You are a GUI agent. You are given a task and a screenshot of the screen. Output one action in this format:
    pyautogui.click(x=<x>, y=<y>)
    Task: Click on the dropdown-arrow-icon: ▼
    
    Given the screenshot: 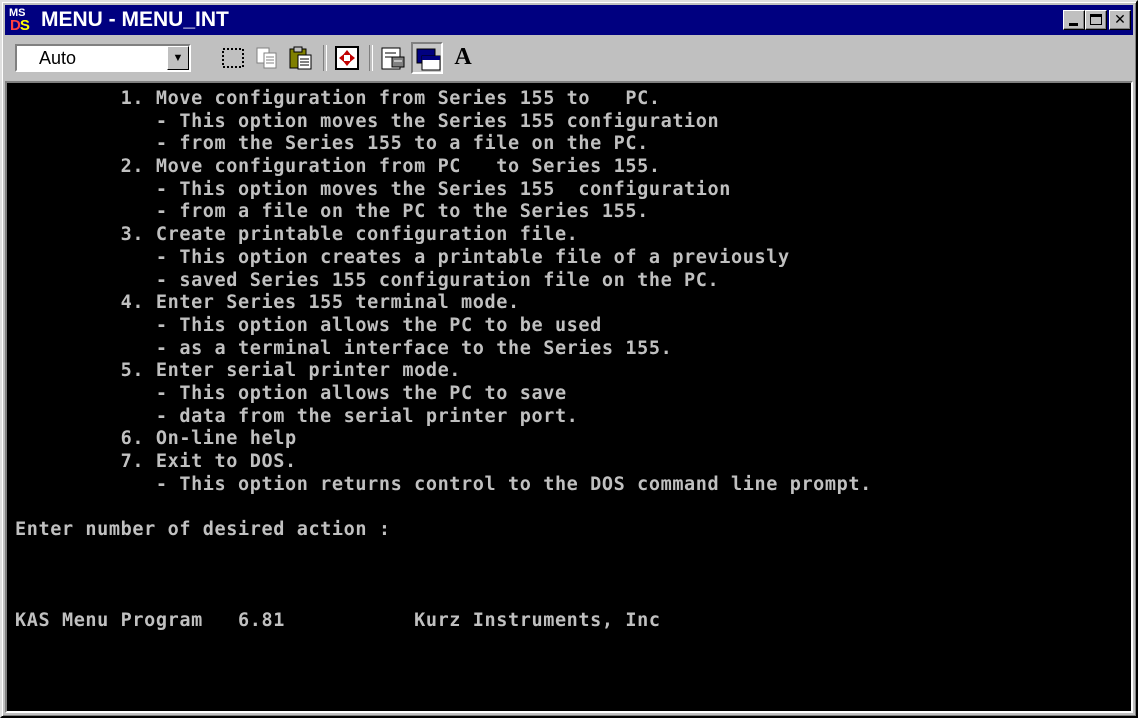 What is the action you would take?
    pyautogui.click(x=178, y=58)
    